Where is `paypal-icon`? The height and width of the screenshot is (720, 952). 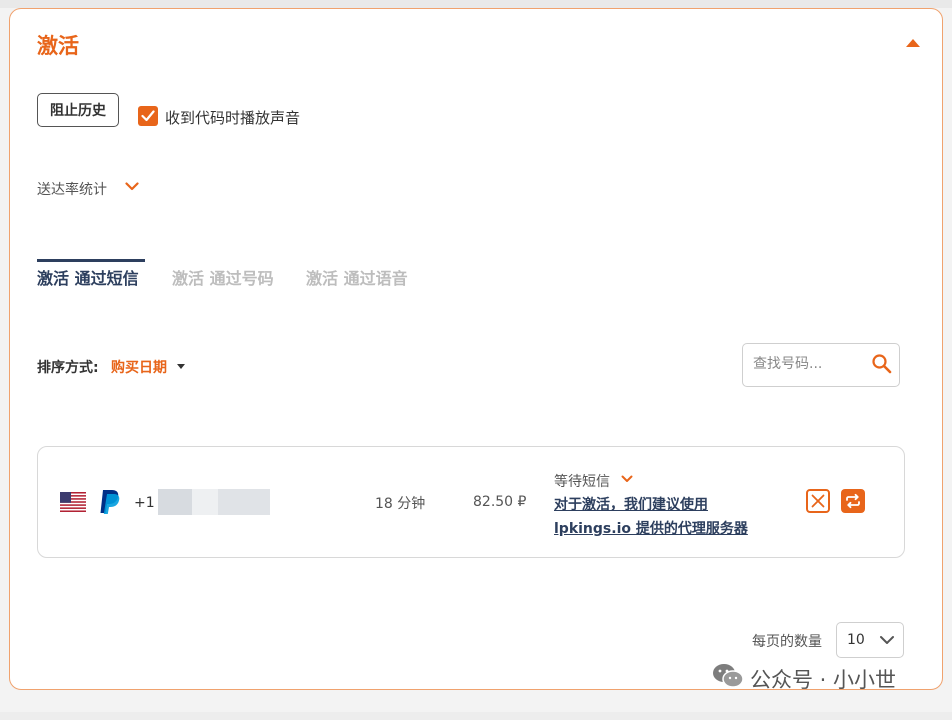 paypal-icon is located at coordinates (110, 502).